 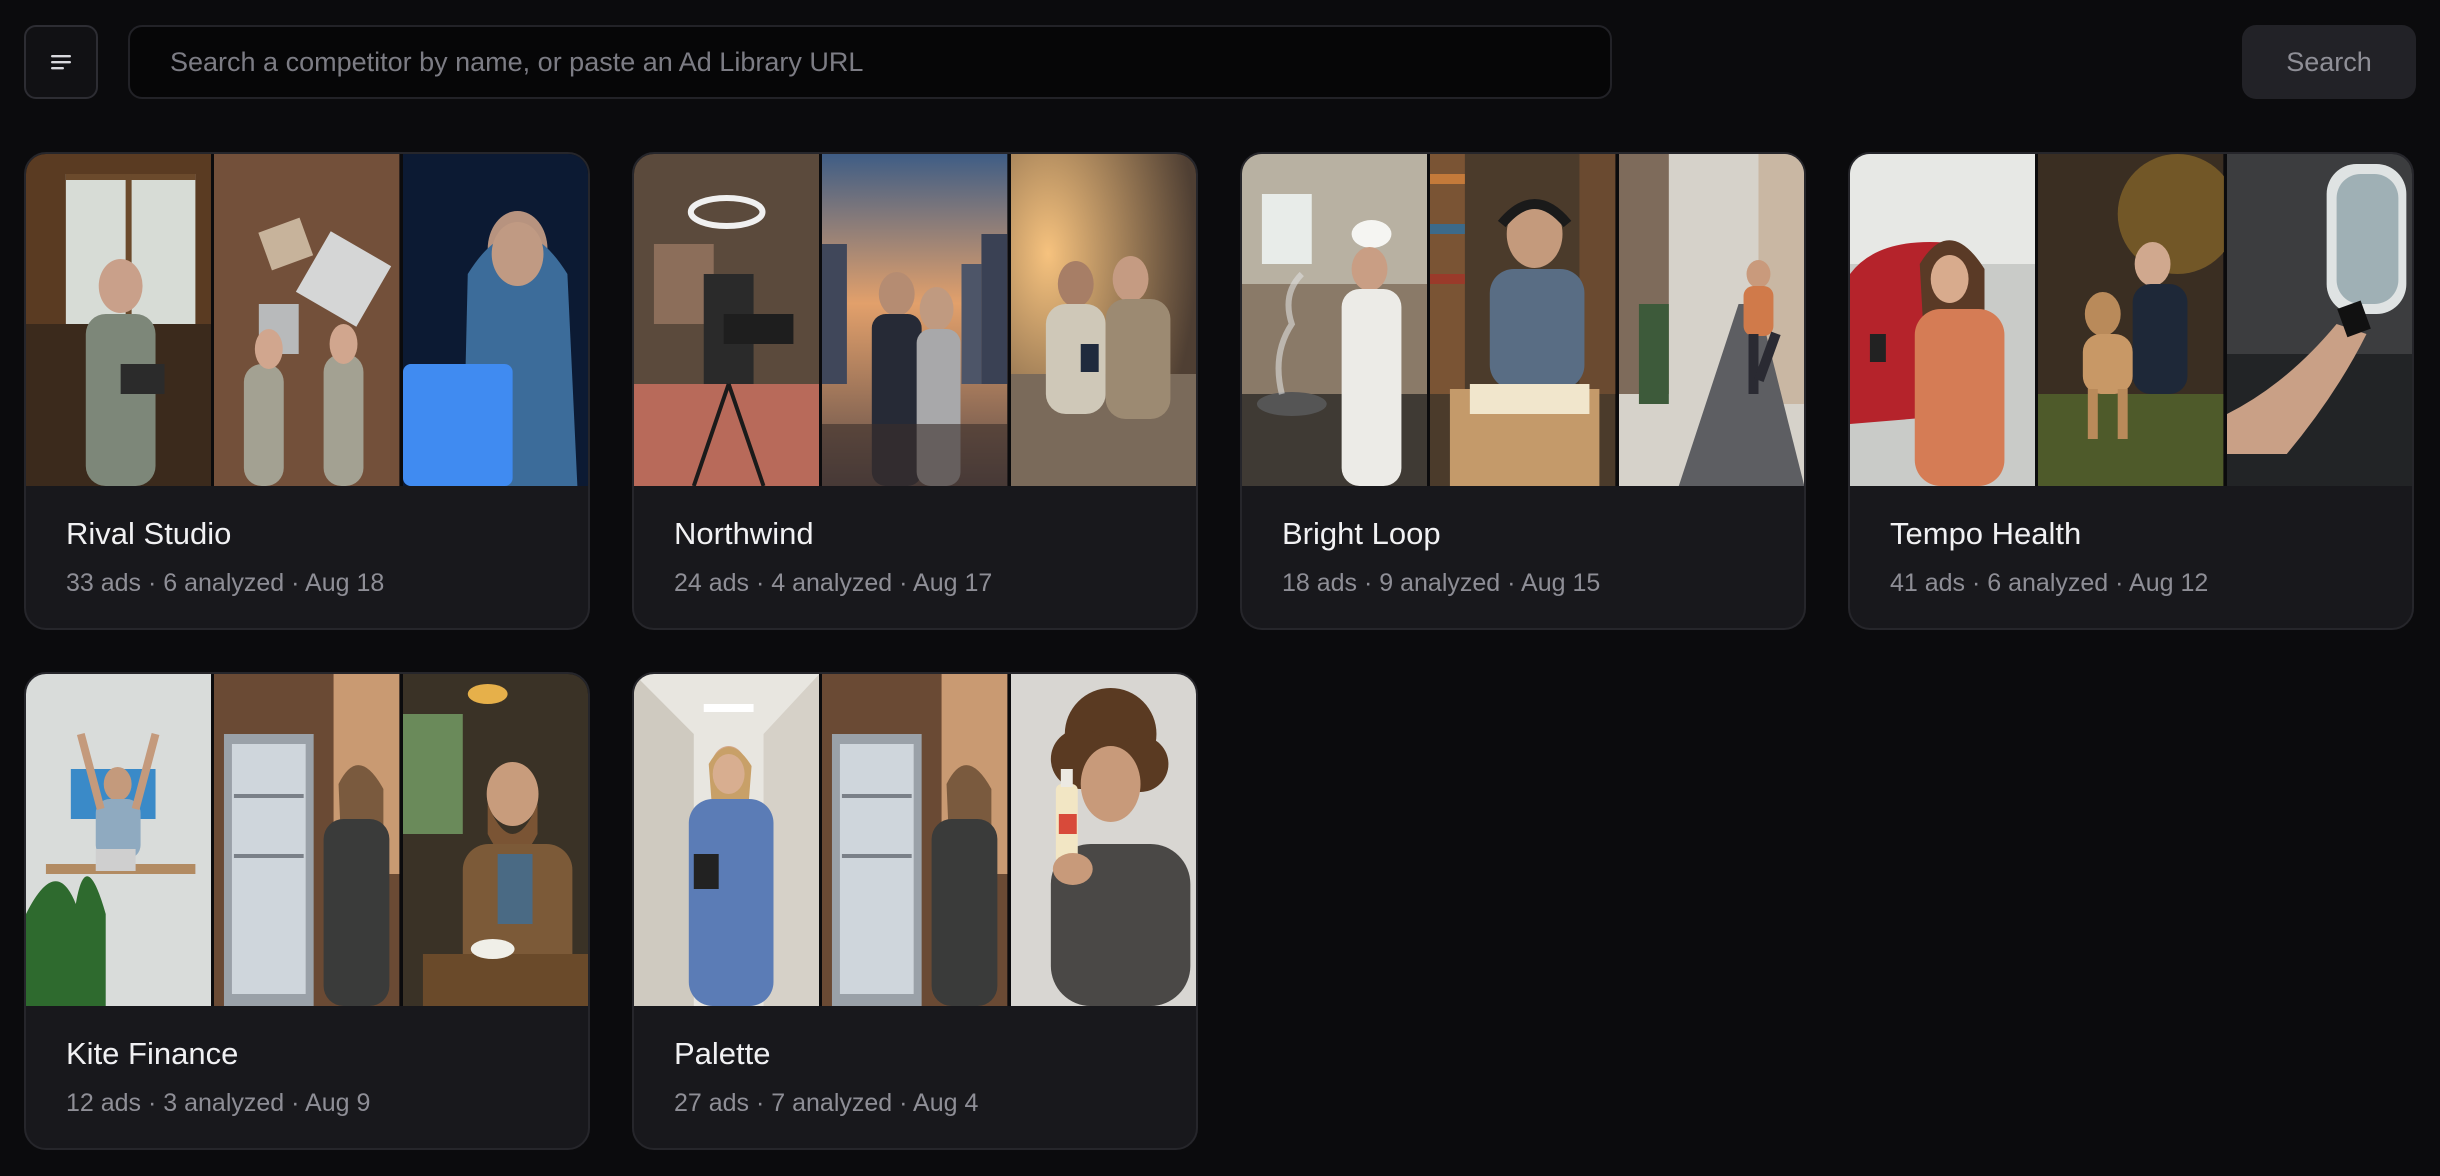 What do you see at coordinates (744, 533) in the screenshot?
I see `competitor-name: Northwind` at bounding box center [744, 533].